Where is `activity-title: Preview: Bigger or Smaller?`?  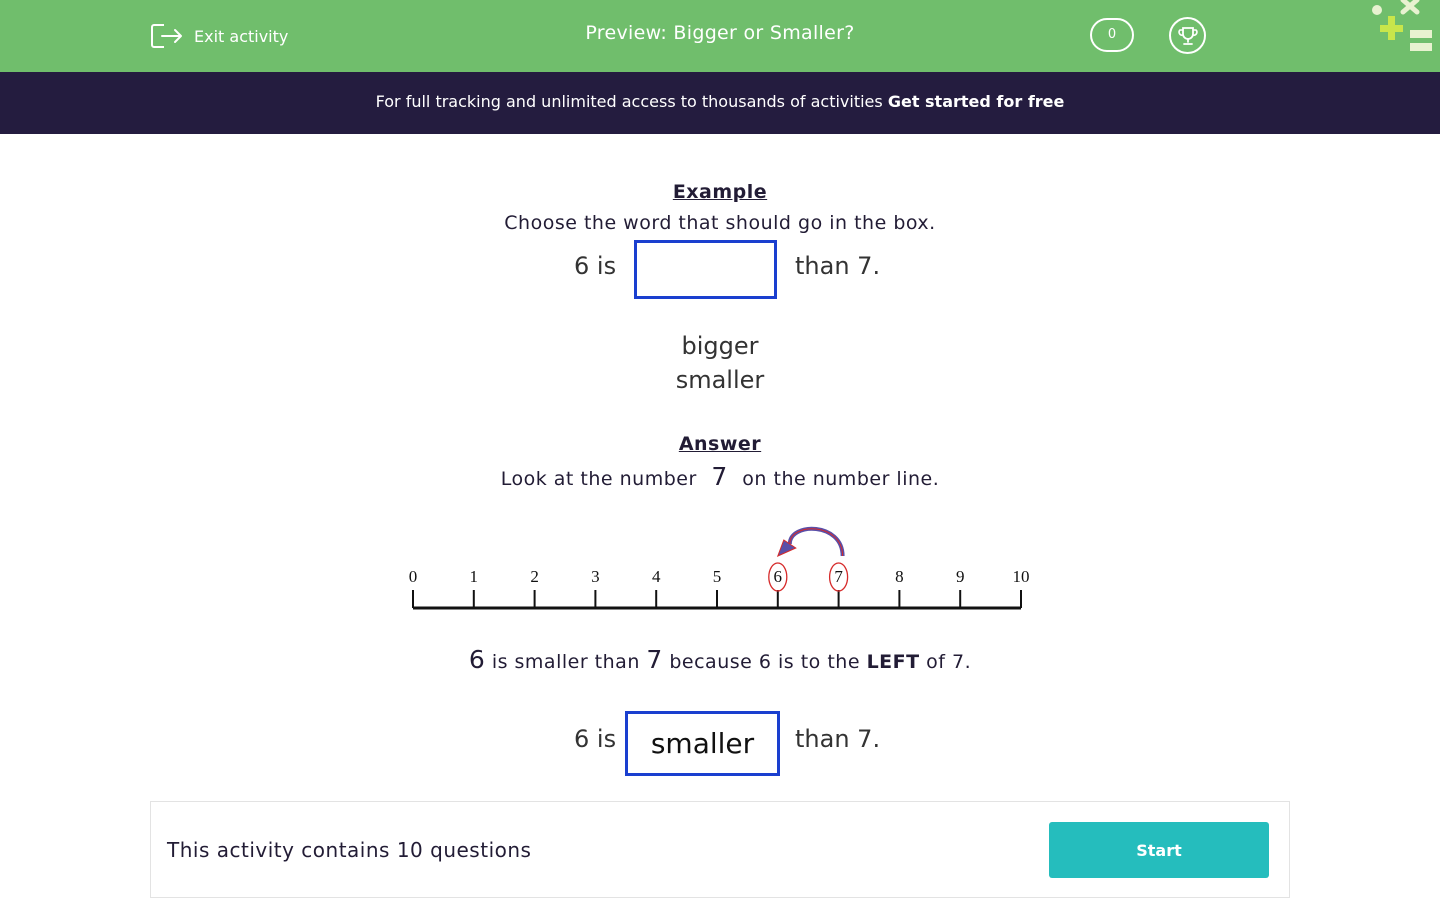 activity-title: Preview: Bigger or Smaller? is located at coordinates (720, 33).